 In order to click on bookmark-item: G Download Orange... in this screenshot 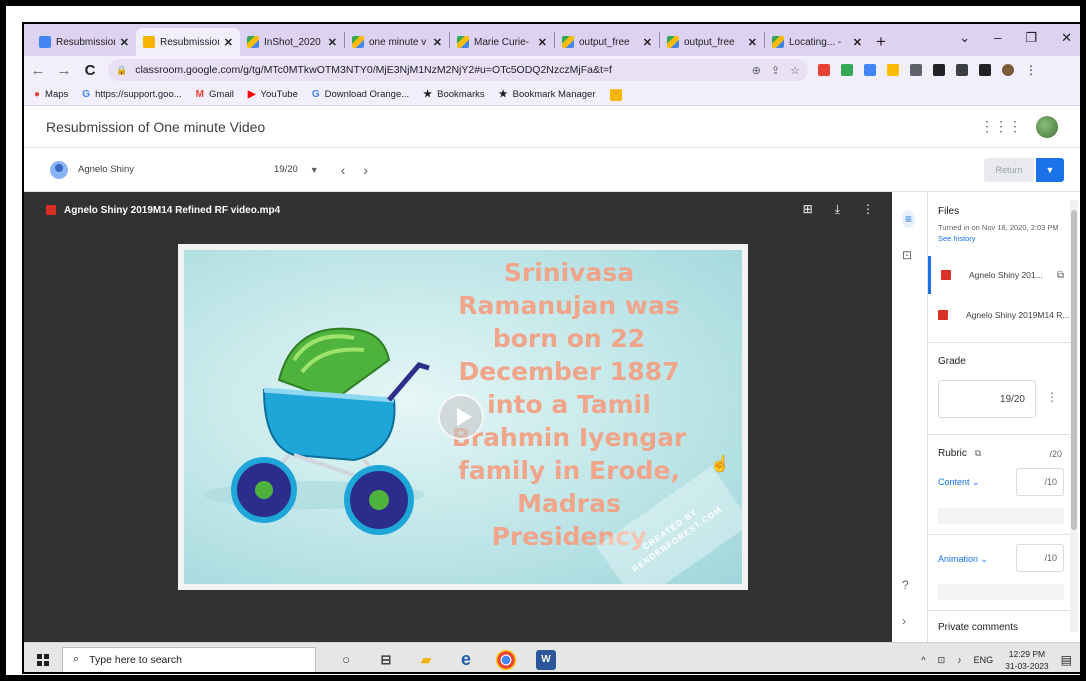, I will do `click(360, 94)`.